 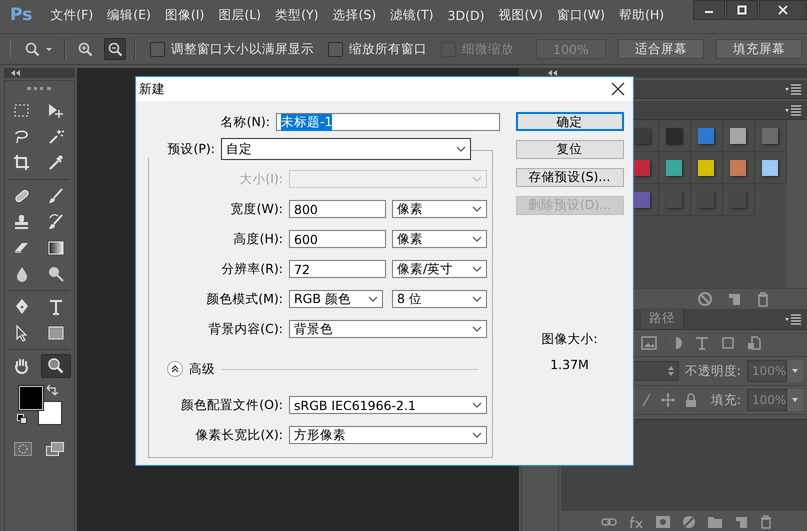 I want to click on swap-arrows-icon, so click(x=52, y=390).